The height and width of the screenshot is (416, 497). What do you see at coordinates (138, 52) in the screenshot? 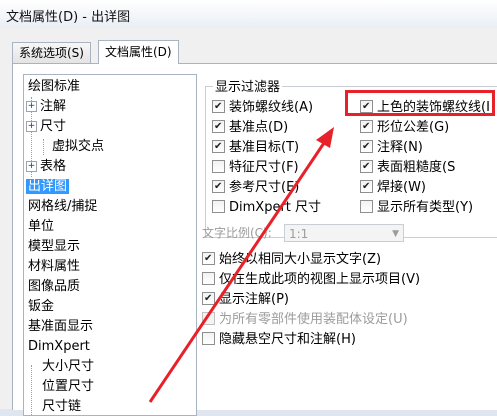
I see `tab-document-properties: 文档属性(D)` at bounding box center [138, 52].